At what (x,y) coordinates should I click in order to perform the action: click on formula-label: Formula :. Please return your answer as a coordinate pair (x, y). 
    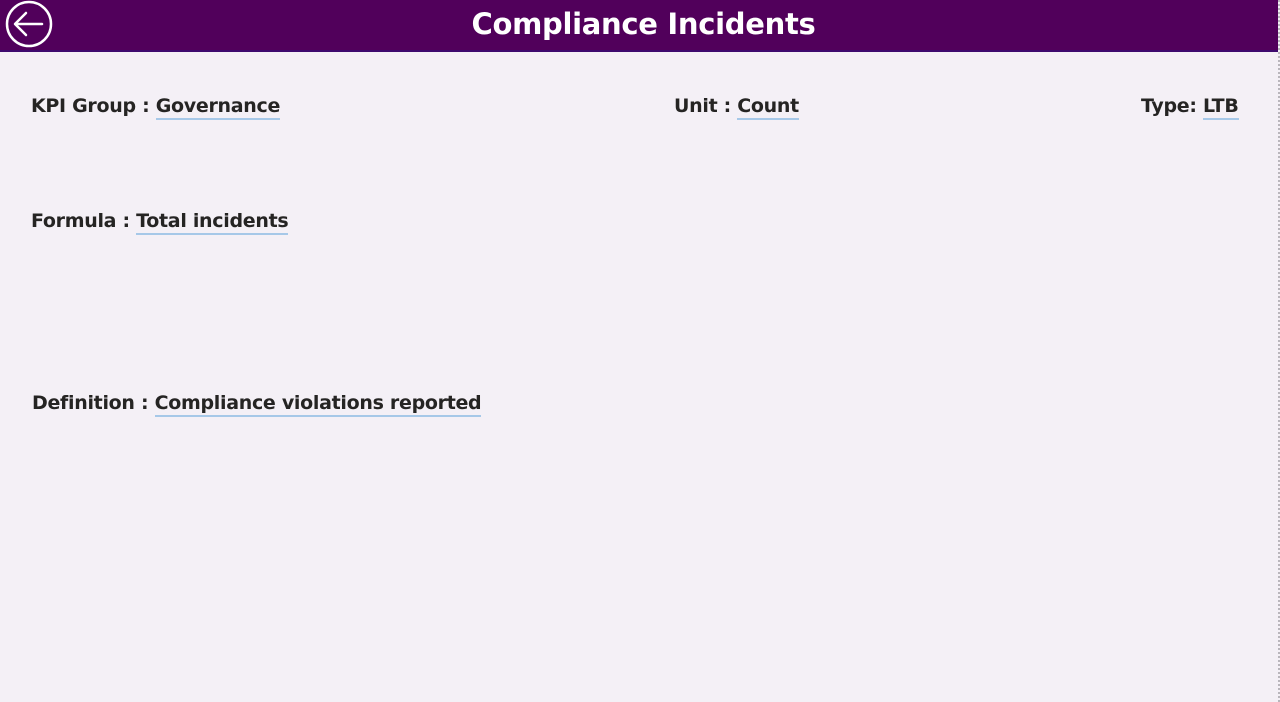
    Looking at the image, I should click on (84, 221).